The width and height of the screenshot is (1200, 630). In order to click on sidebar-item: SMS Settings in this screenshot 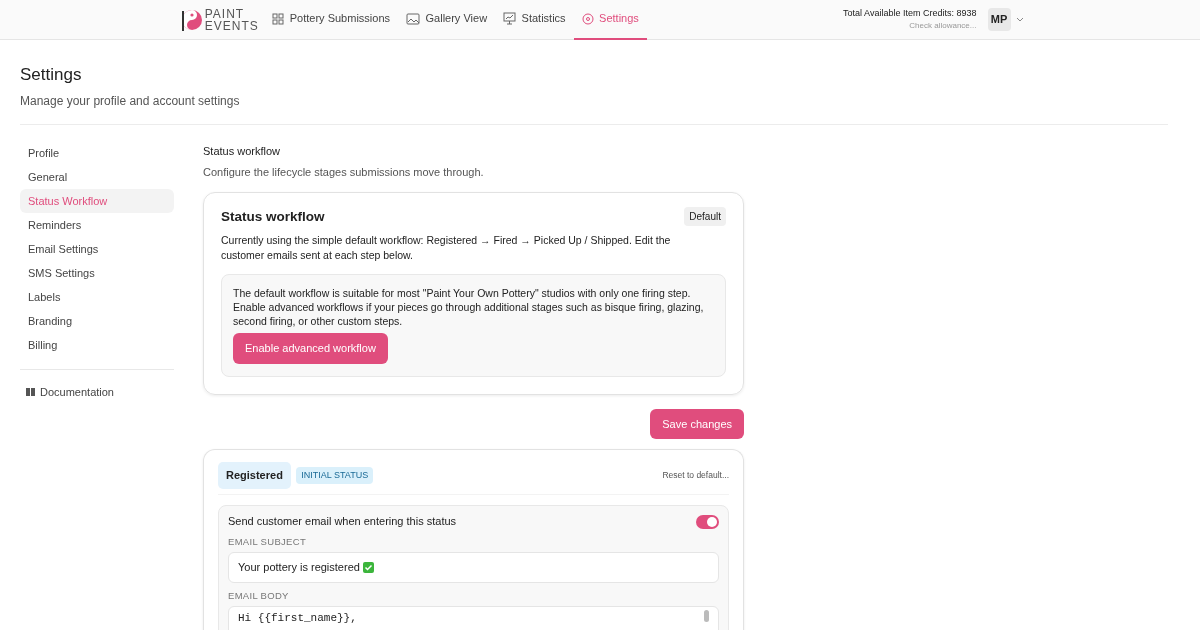, I will do `click(97, 272)`.